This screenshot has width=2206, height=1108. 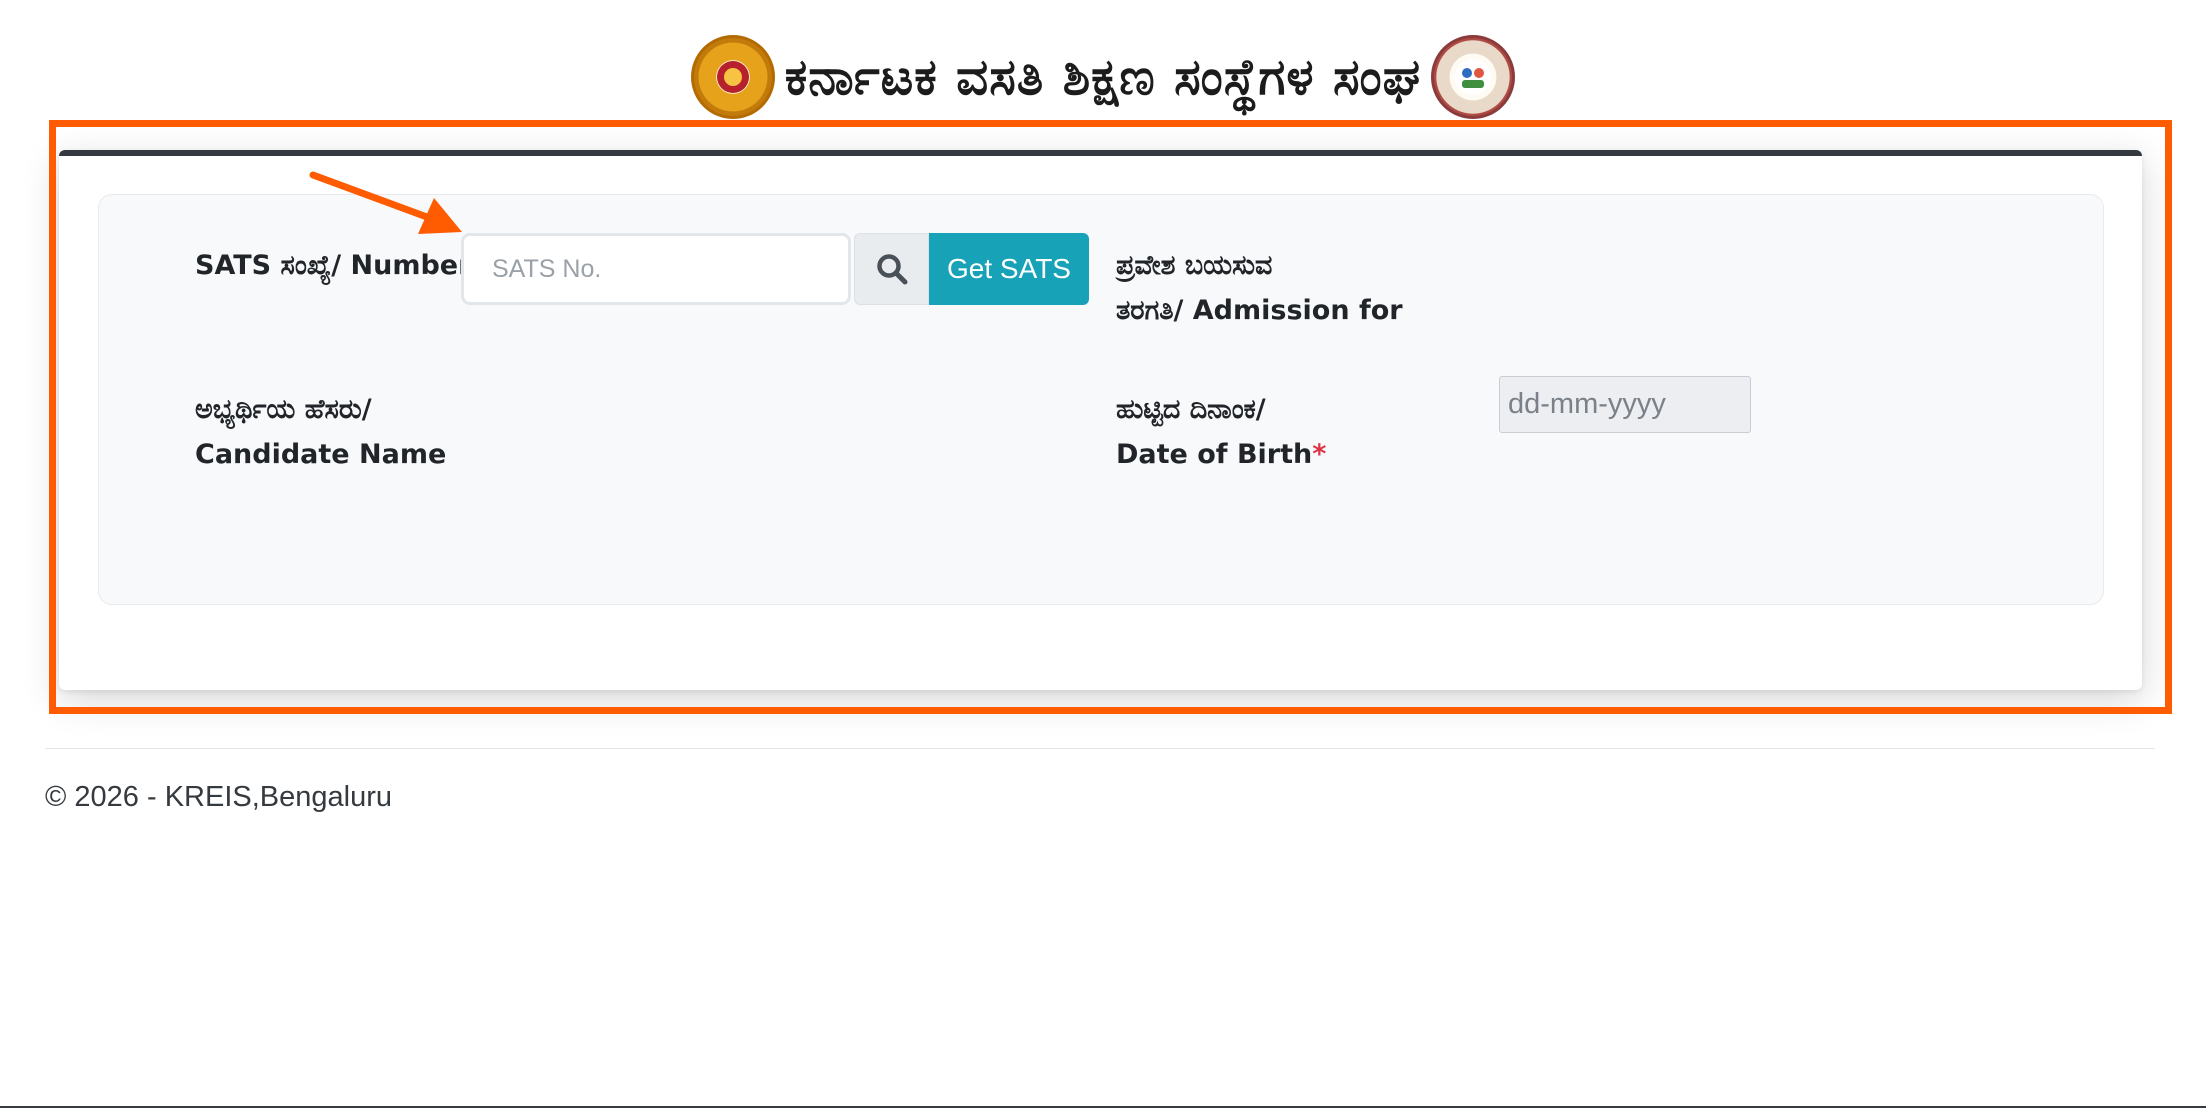 I want to click on page-title: ಕರ್ನಾಟಕ ವಸತಿ ಶಿಕ್ಷಣ ಸಂಸ್ಥೆಗಳ ಸಂಘ, so click(x=1103, y=76).